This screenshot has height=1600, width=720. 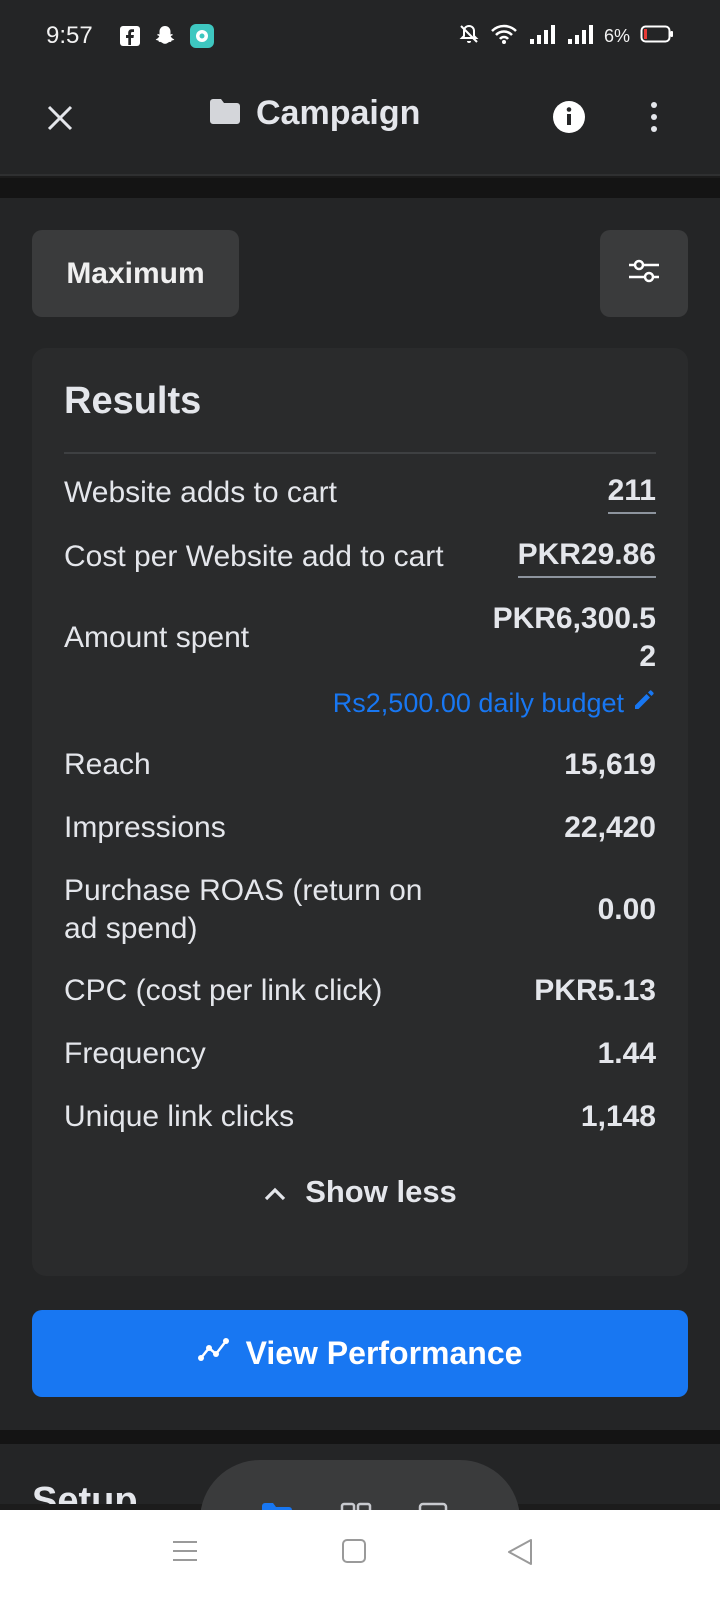 I want to click on daily-budget-link: Rs2,500.00 daily budget, so click(x=360, y=703).